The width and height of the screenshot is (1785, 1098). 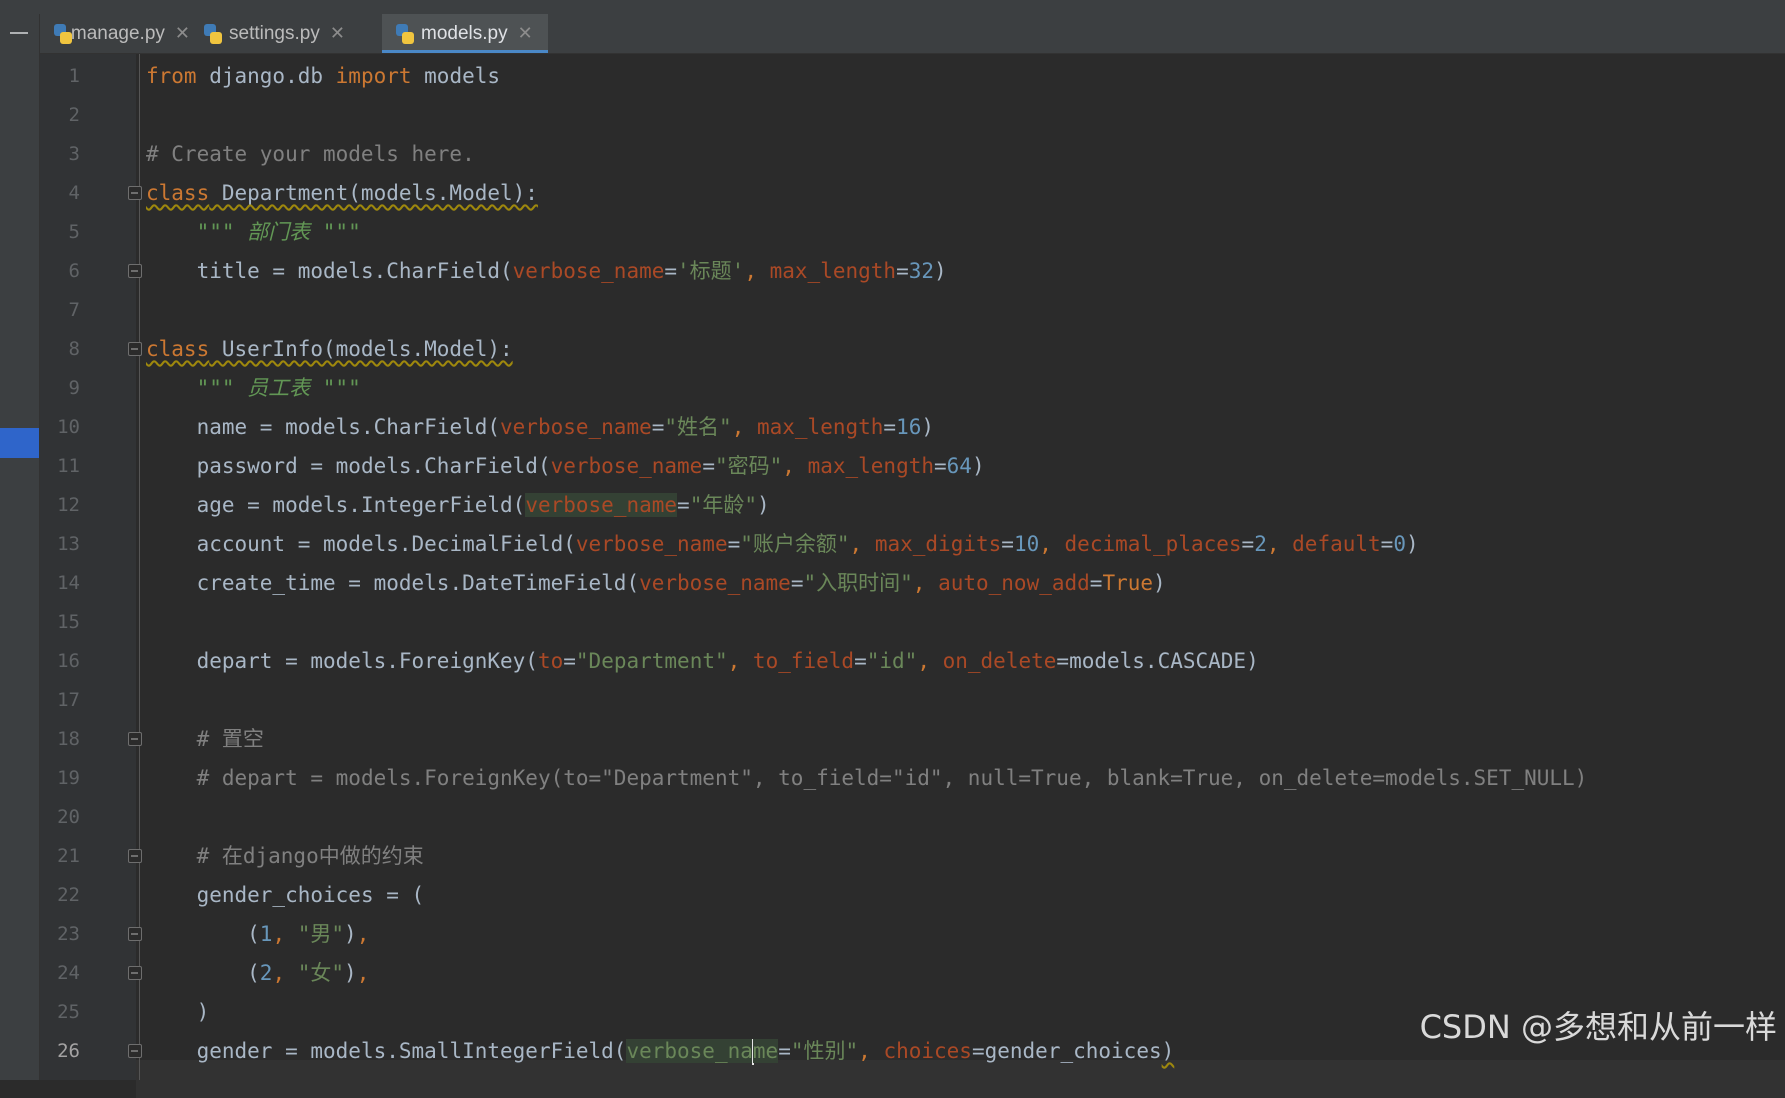 What do you see at coordinates (266, 76) in the screenshot?
I see `code-text: django.db` at bounding box center [266, 76].